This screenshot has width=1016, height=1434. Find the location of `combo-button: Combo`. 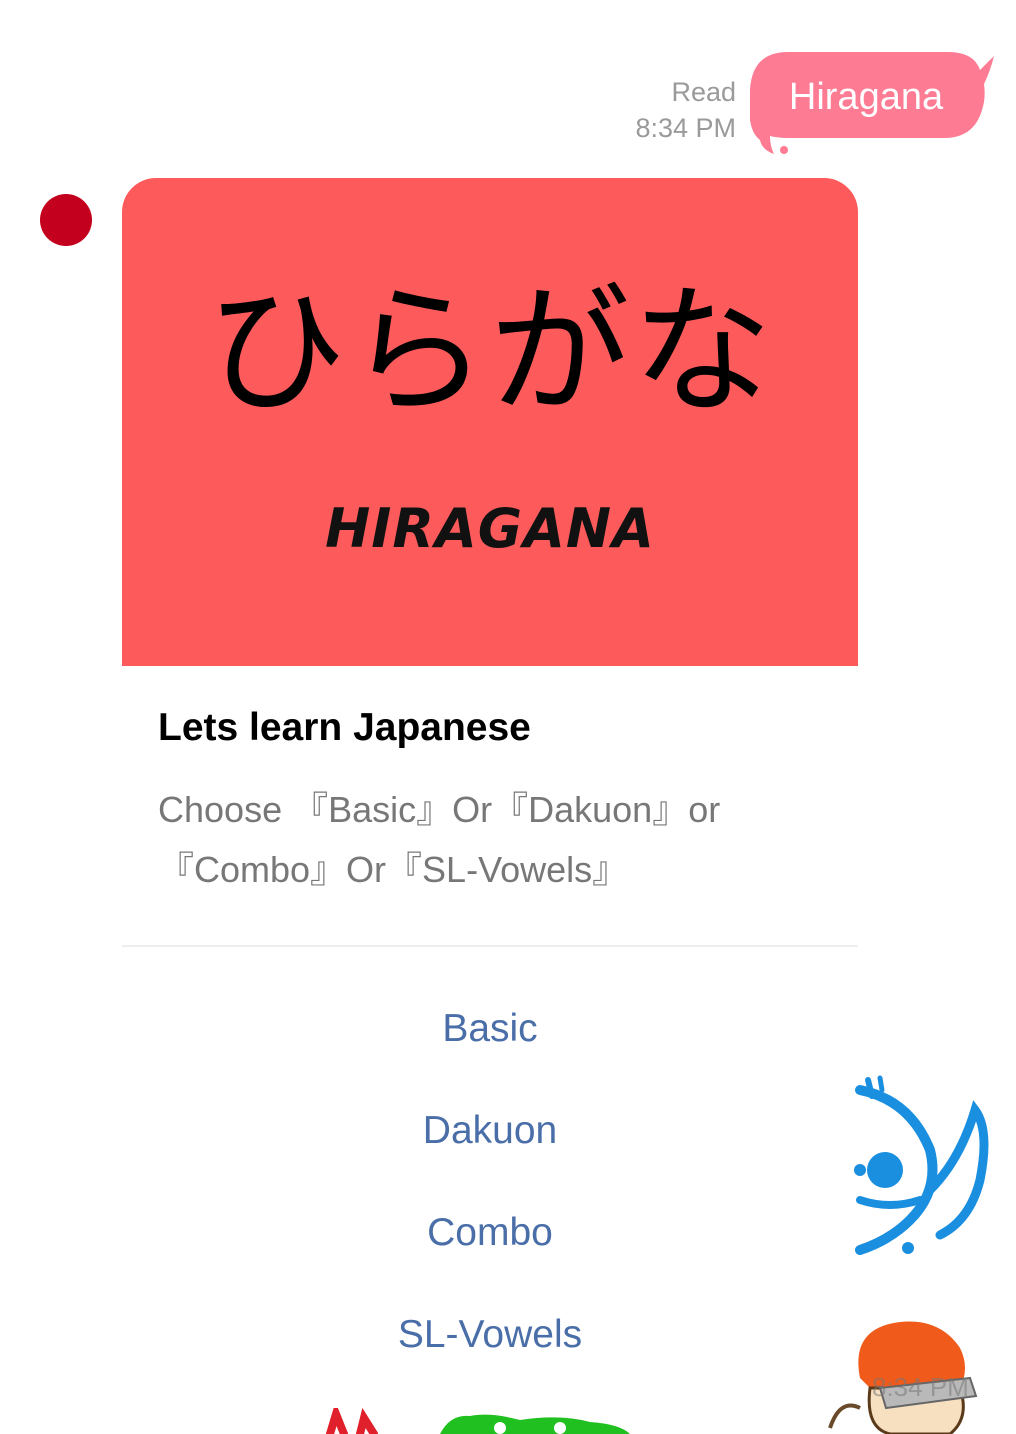

combo-button: Combo is located at coordinates (490, 1233).